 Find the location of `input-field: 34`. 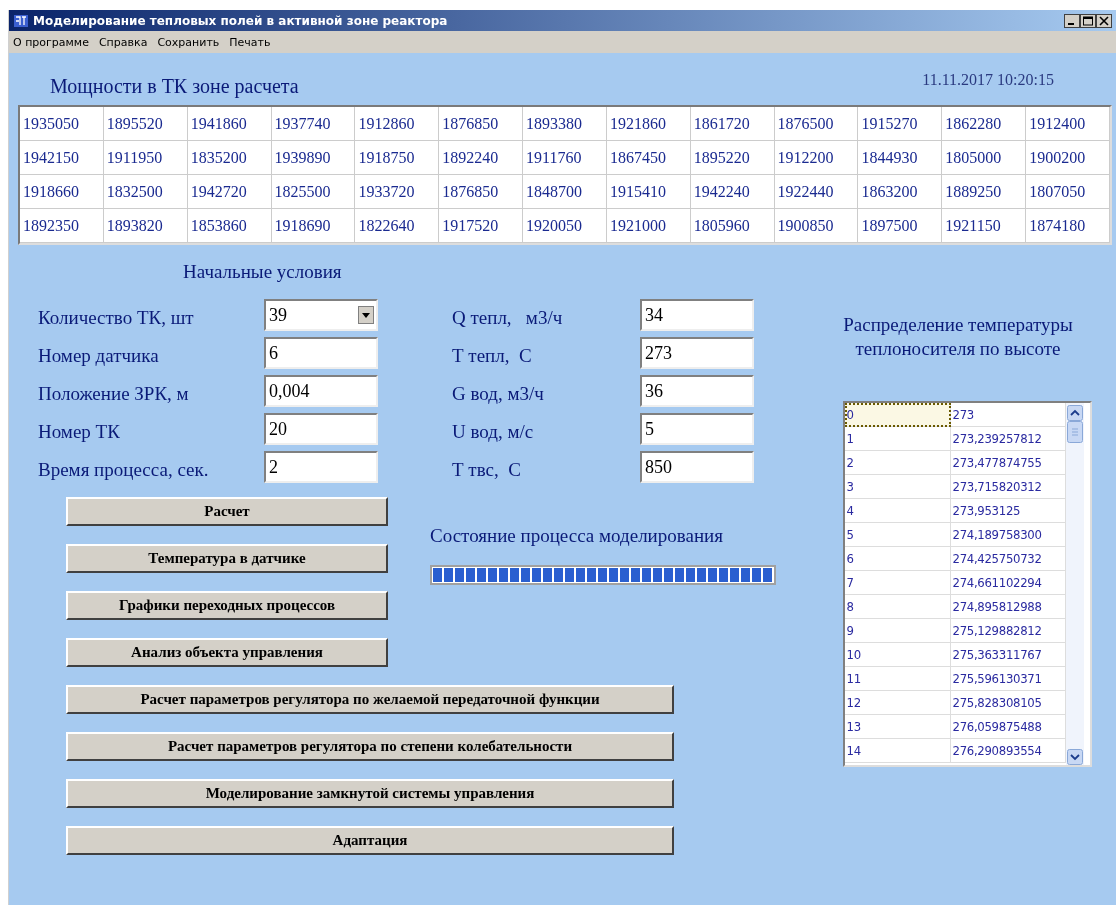

input-field: 34 is located at coordinates (697, 315).